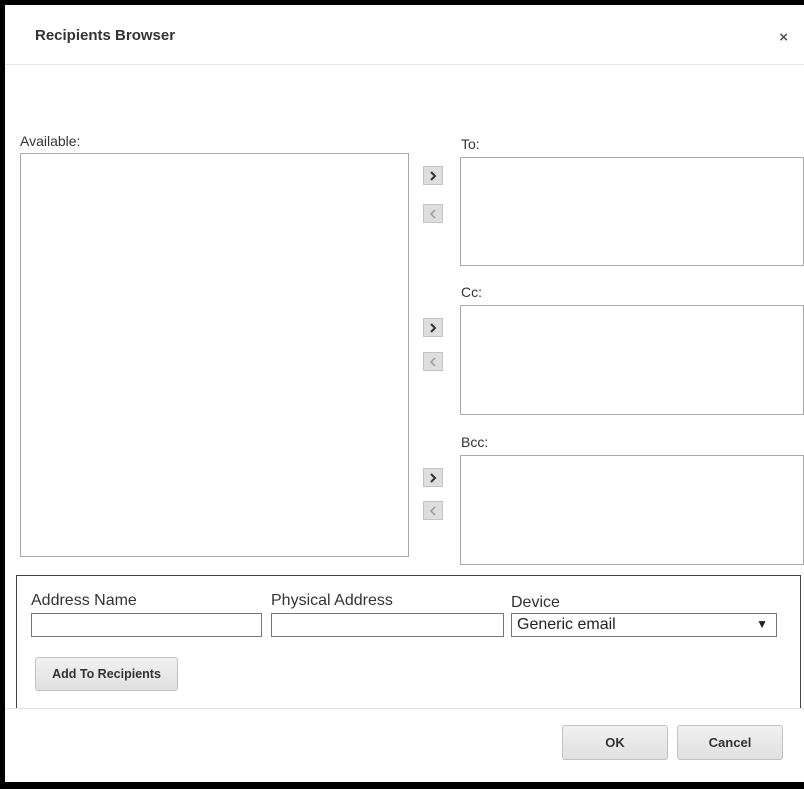 The image size is (804, 789). What do you see at coordinates (632, 211) in the screenshot?
I see `to-listbox` at bounding box center [632, 211].